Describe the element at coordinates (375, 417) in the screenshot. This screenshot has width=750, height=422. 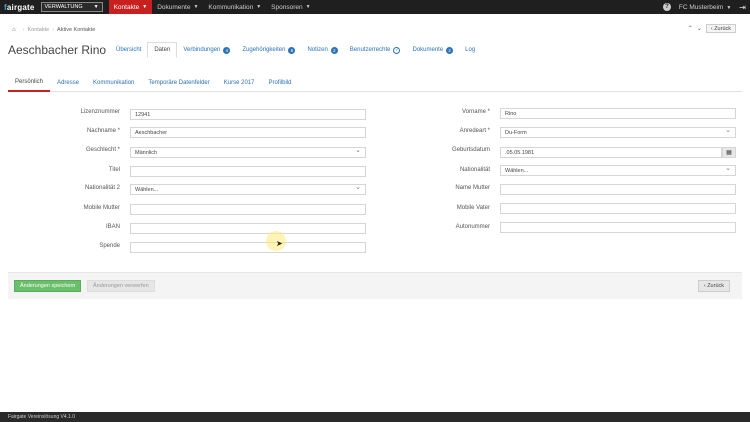
I see `version-footer: Fairgate Vereinslösung V4.1.0` at that location.